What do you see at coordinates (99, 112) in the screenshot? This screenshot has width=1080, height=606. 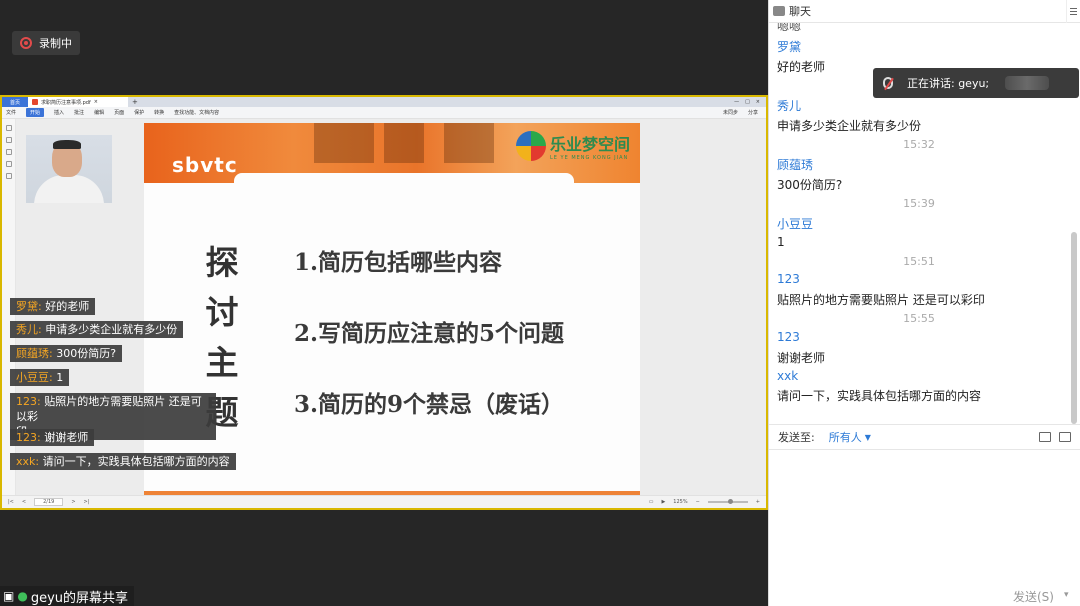 I see `wps-menu-edit: 编辑` at bounding box center [99, 112].